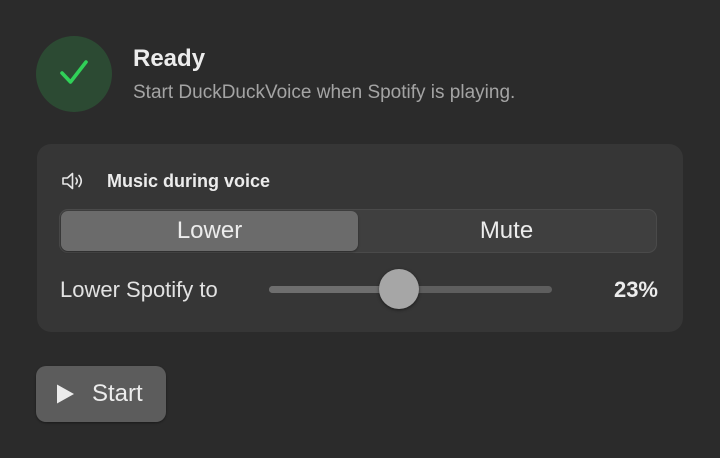 The image size is (720, 458). I want to click on start-button: Start, so click(101, 394).